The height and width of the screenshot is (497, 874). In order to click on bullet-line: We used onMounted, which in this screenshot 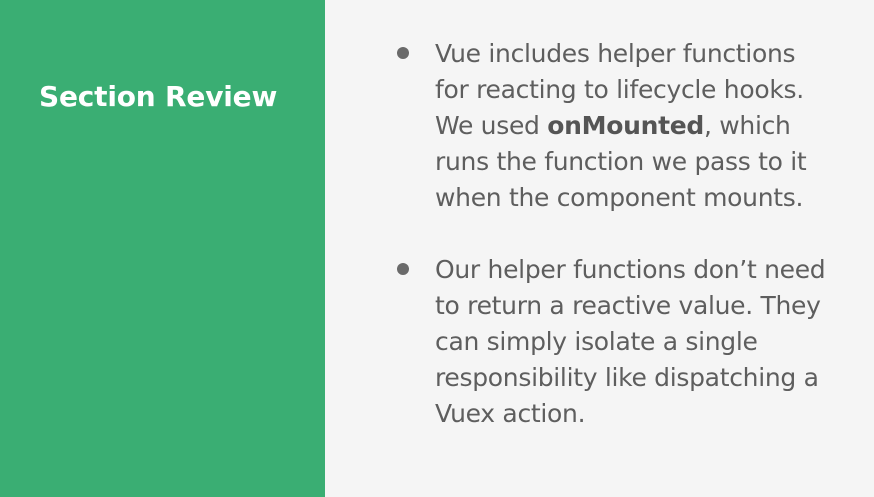, I will do `click(651, 126)`.